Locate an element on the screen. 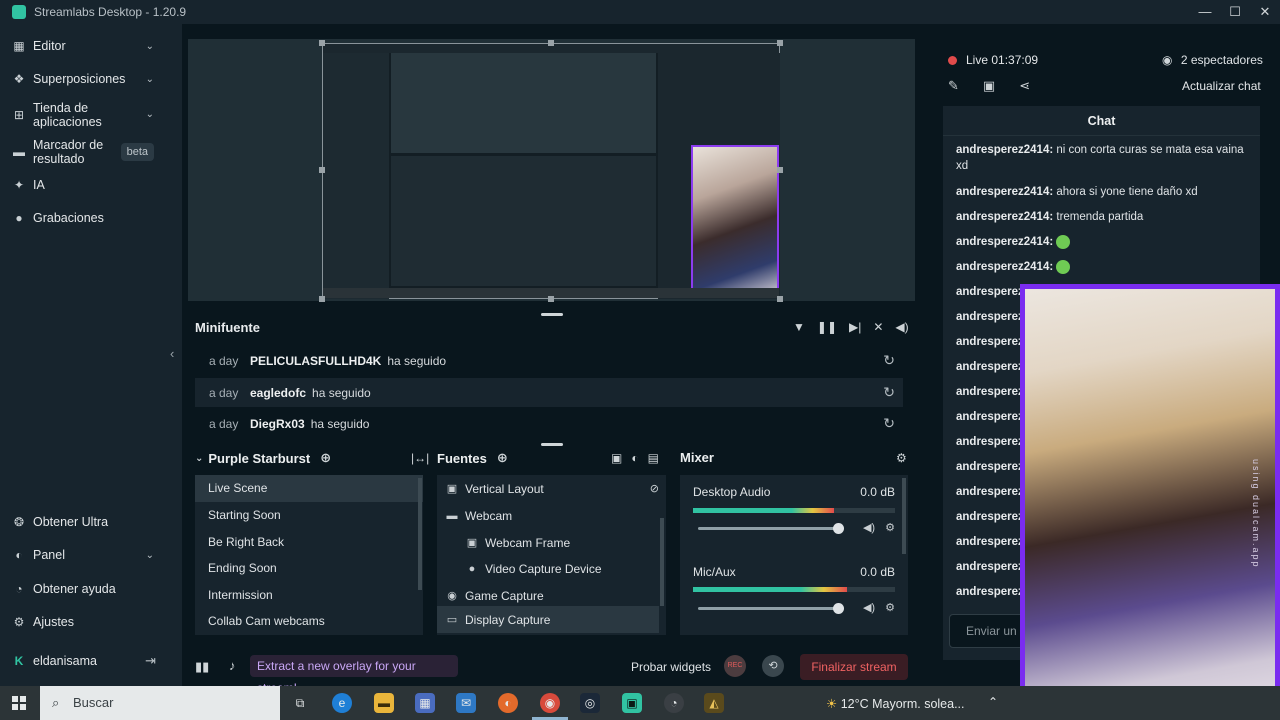 The image size is (1280, 720). sidebar-item-scoreboard: ▬ Marcador de resultado beta is located at coordinates (91, 152).